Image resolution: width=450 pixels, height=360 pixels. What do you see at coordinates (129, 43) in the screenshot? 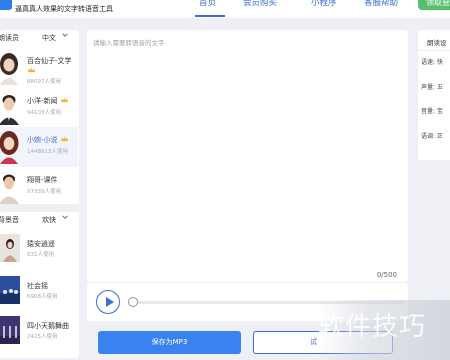
I see `text-input-placeholder: 请输入需要转语音的文字` at bounding box center [129, 43].